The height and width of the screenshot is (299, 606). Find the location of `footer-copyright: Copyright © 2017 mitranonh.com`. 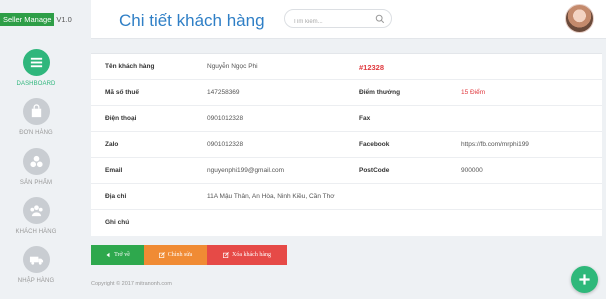

footer-copyright: Copyright © 2017 mitranonh.com is located at coordinates (131, 284).